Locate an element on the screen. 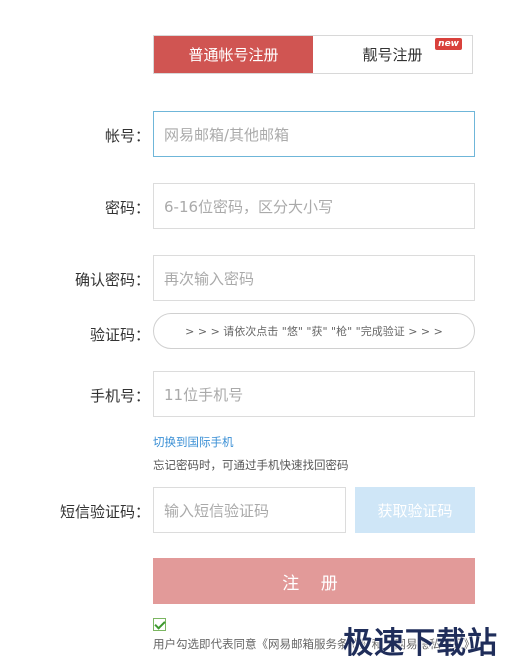 The width and height of the screenshot is (516, 670). account-placeholder: 网易邮箱/其他邮箱 is located at coordinates (227, 134).